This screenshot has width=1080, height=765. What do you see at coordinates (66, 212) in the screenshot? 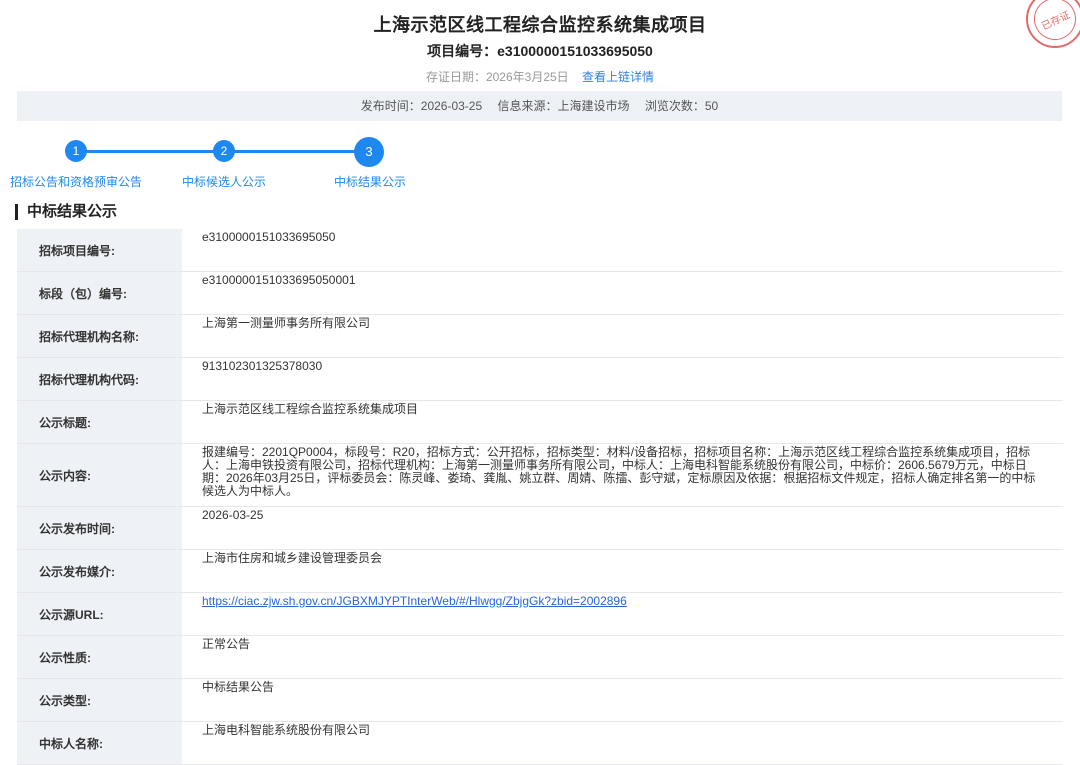
I see `section-title: 中标结果公示` at bounding box center [66, 212].